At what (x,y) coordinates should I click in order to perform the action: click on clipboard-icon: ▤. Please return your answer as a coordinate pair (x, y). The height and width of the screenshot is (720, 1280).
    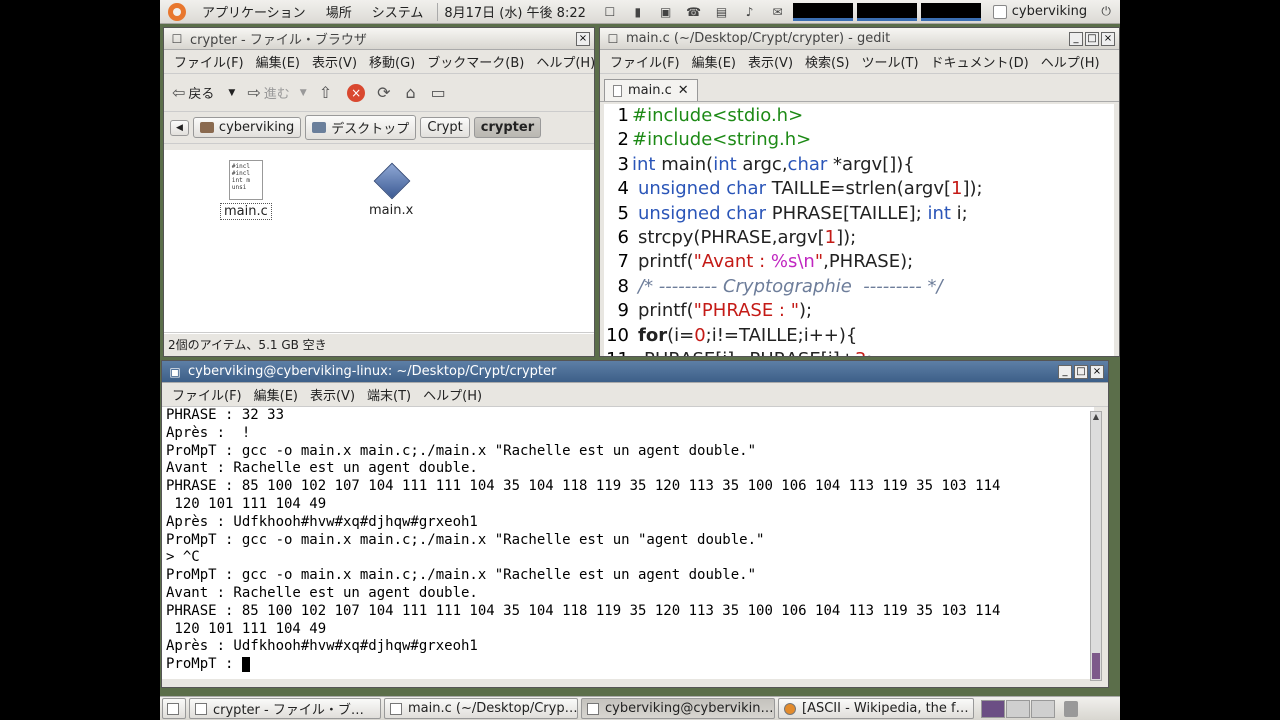
    Looking at the image, I should click on (722, 12).